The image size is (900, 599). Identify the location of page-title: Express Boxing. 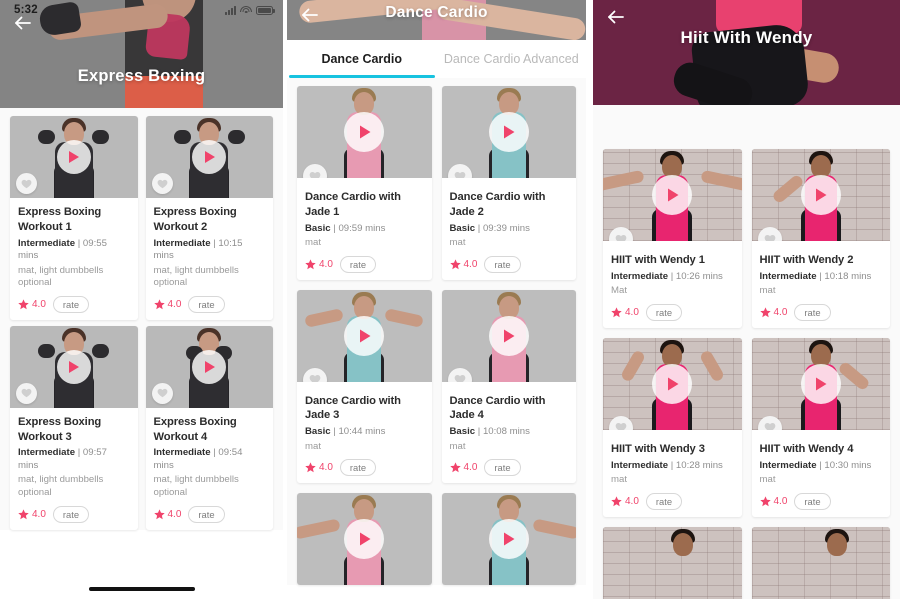
(141, 75).